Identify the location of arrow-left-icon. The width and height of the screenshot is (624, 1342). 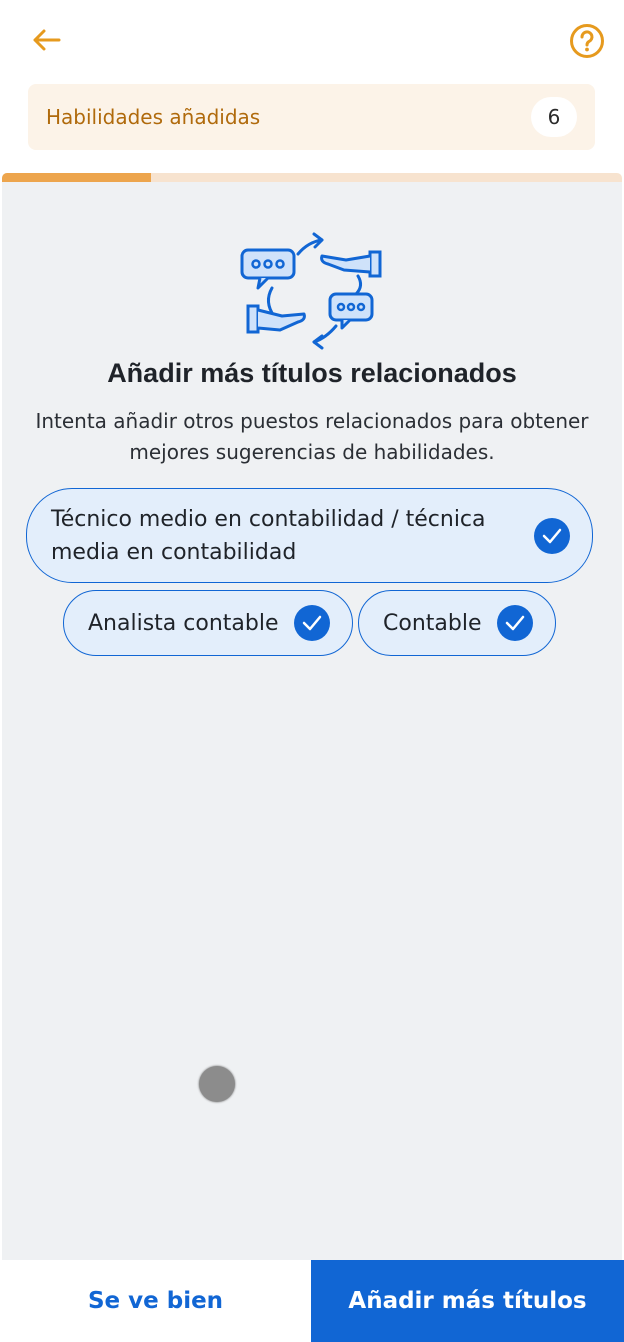
(47, 40).